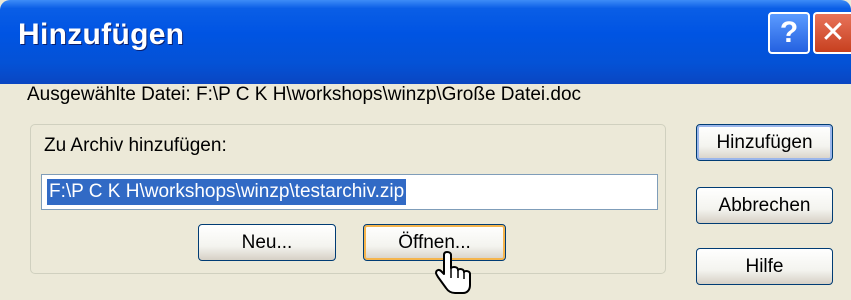  Describe the element at coordinates (764, 142) in the screenshot. I see `add-button: Hinzufügen` at that location.